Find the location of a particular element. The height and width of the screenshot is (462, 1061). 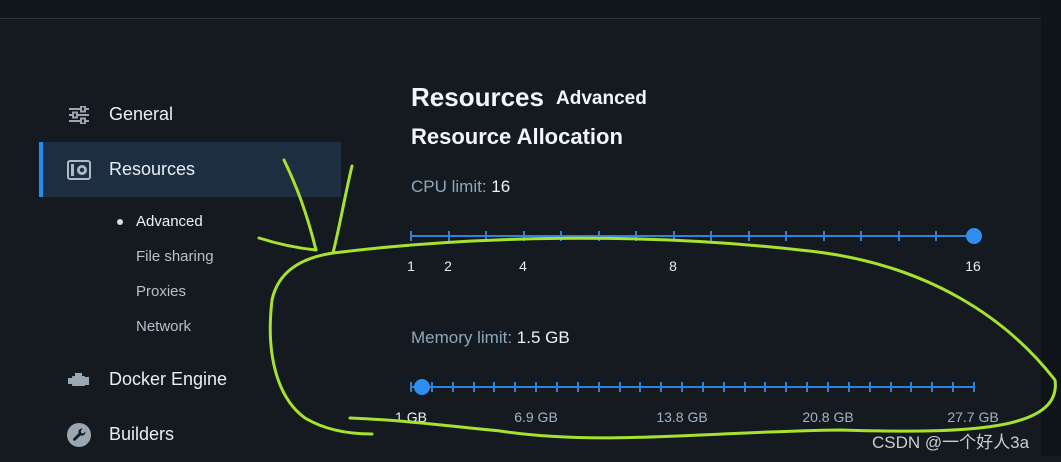

slider-track is located at coordinates (692, 236).